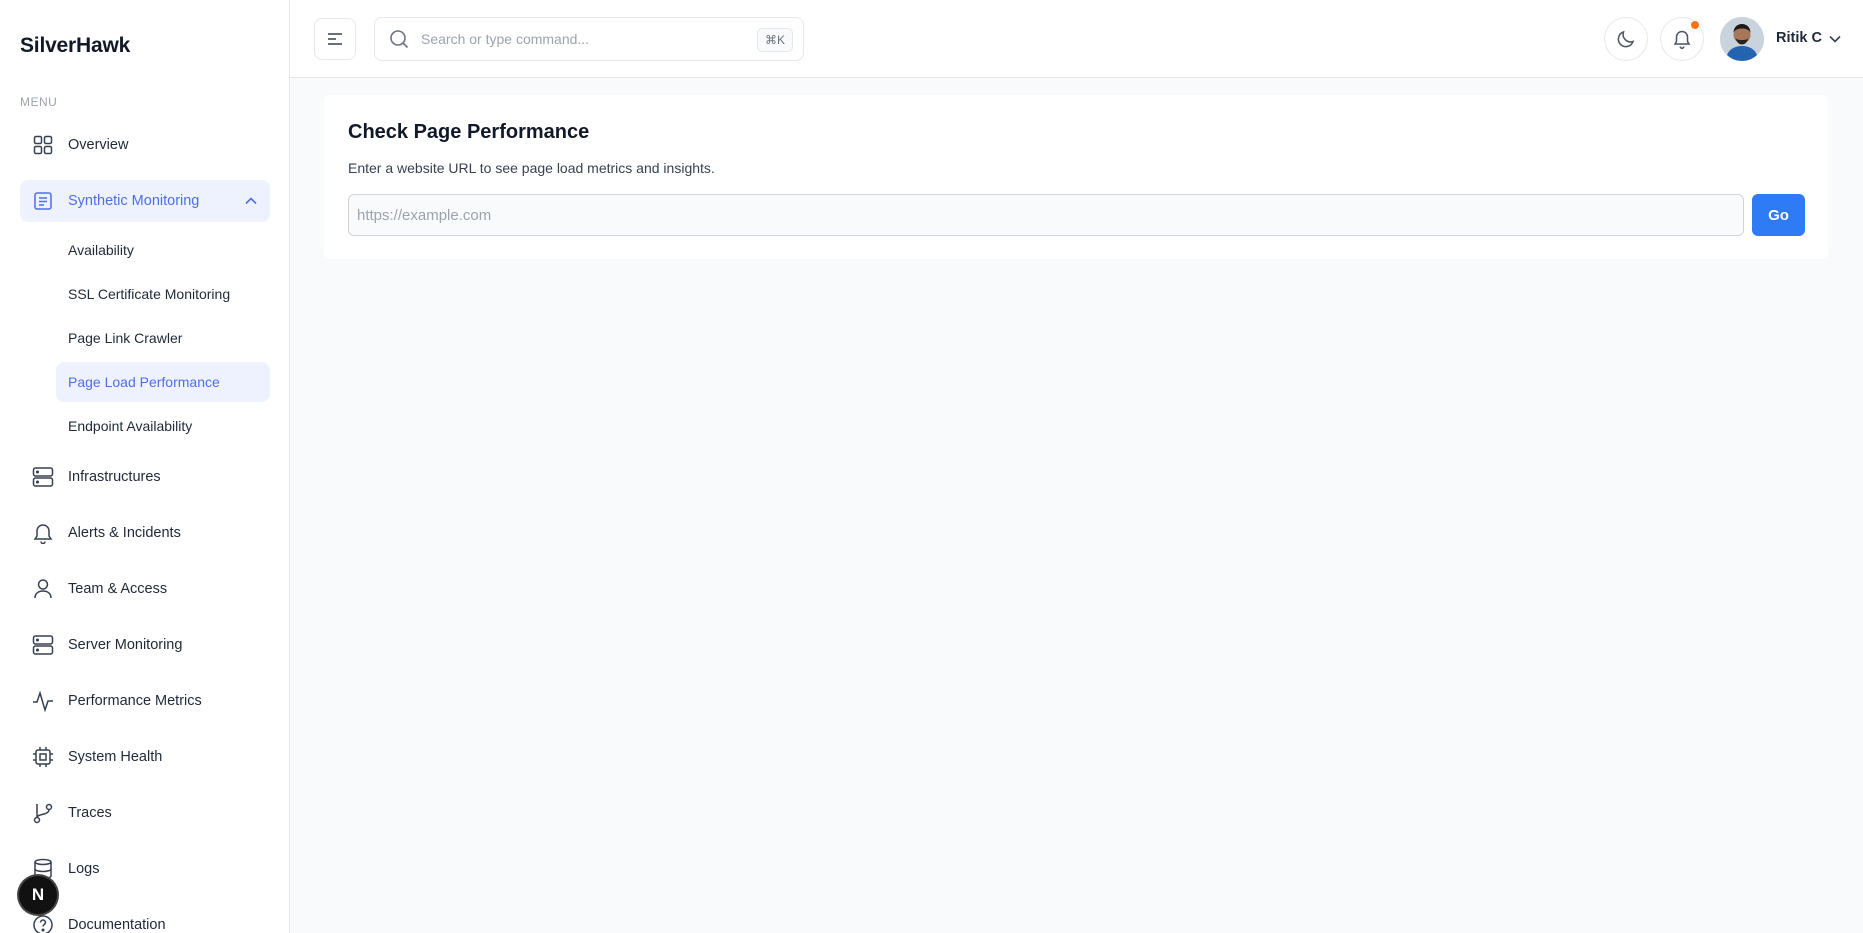 The width and height of the screenshot is (1863, 933). What do you see at coordinates (586, 39) in the screenshot?
I see `search-input` at bounding box center [586, 39].